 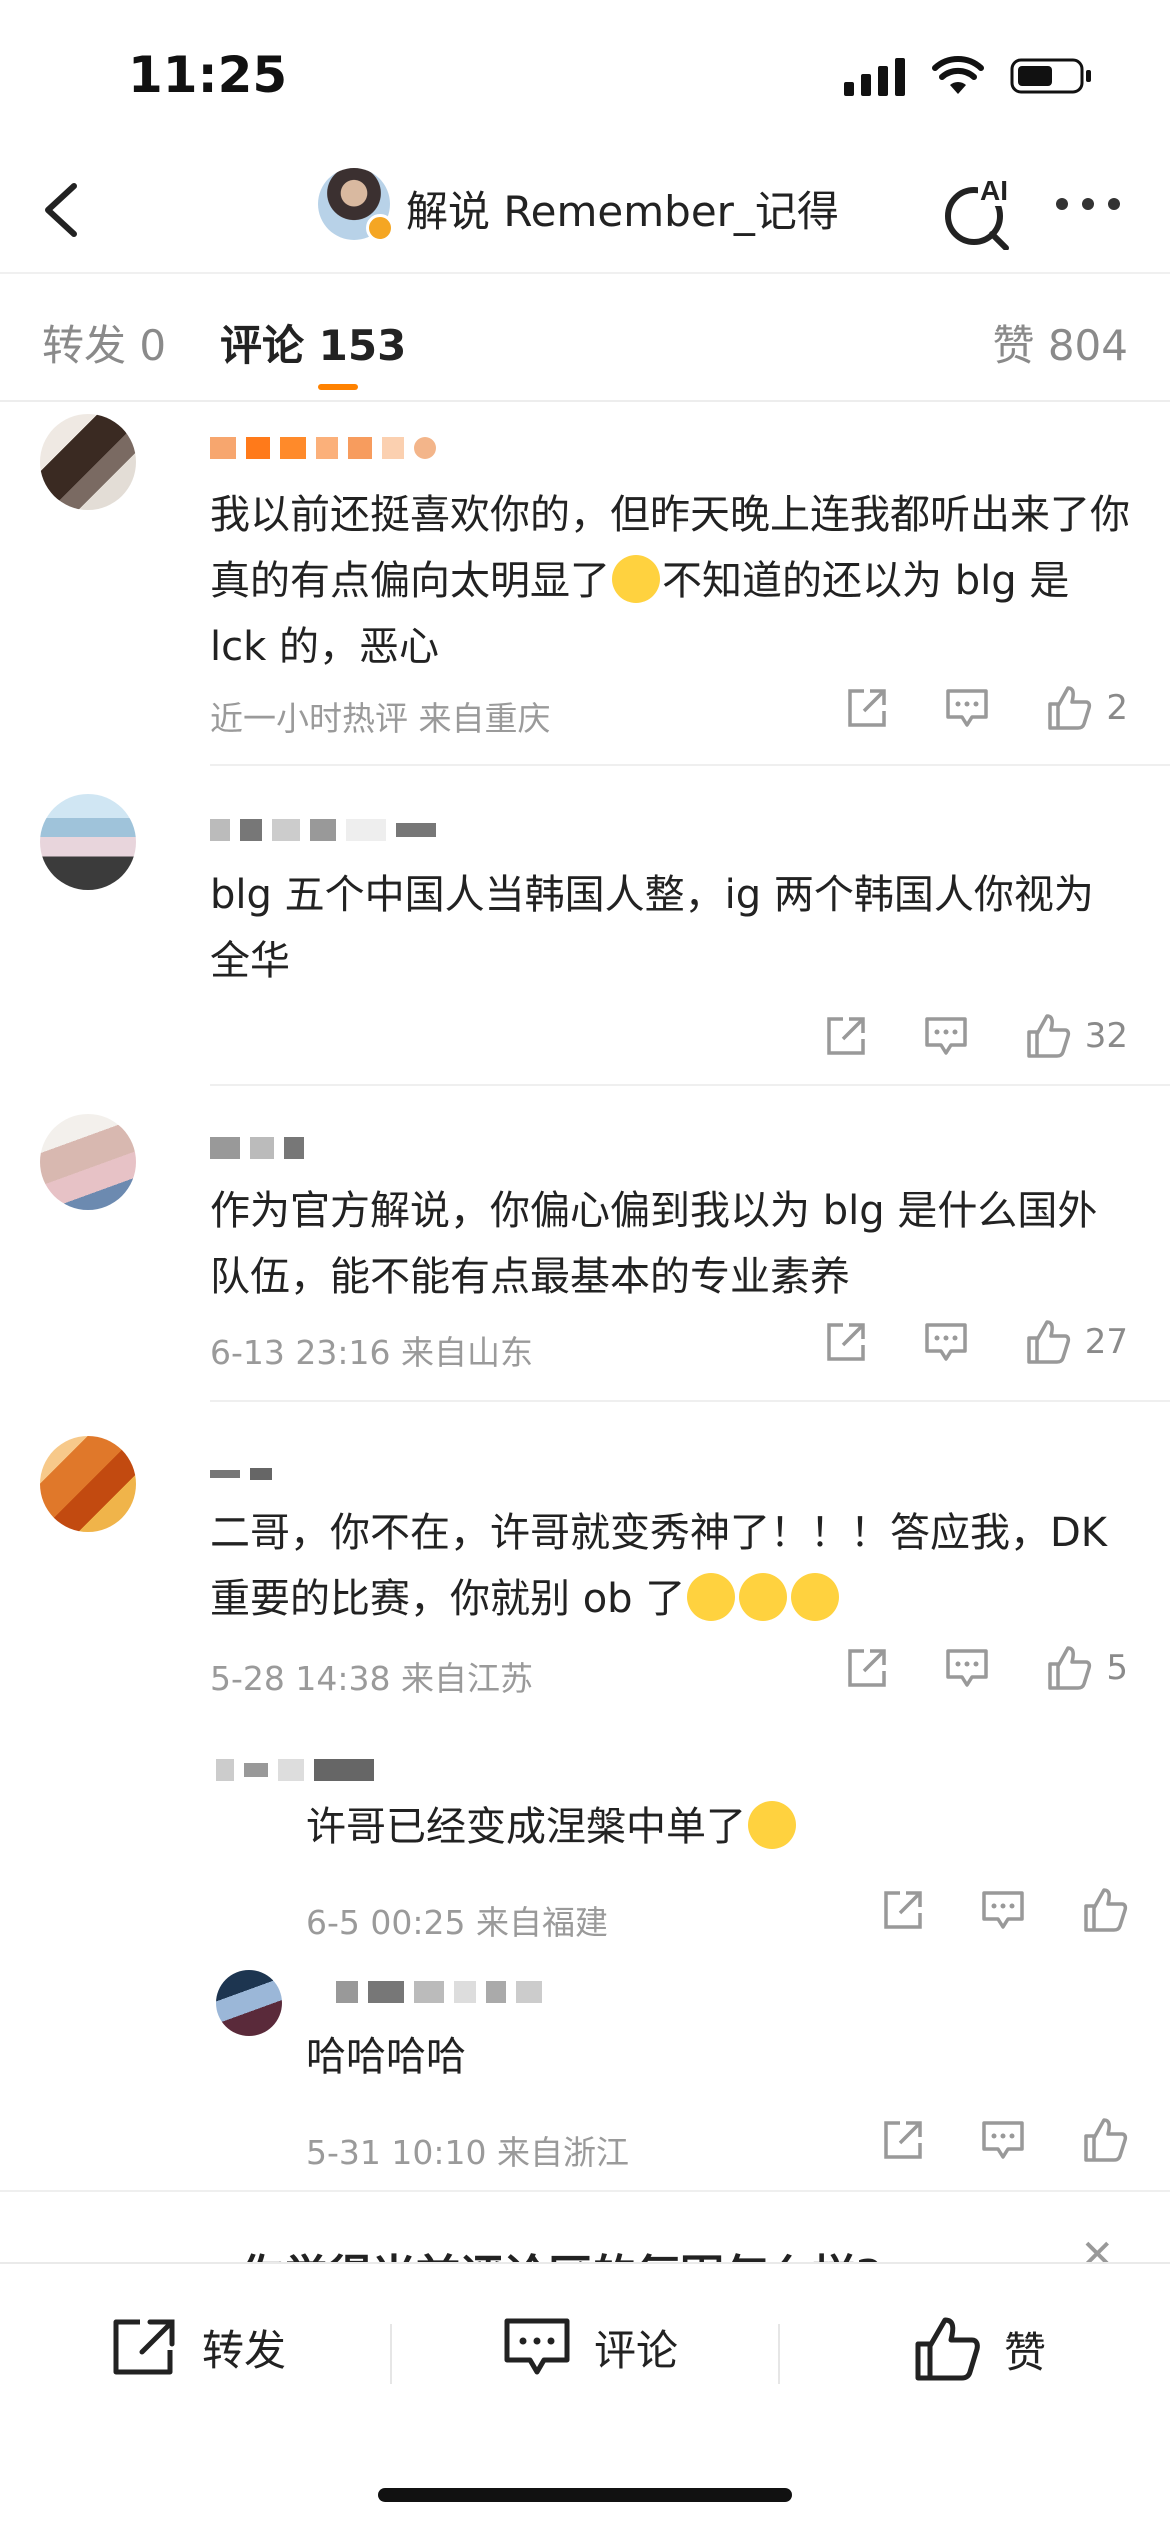 What do you see at coordinates (467, 2152) in the screenshot?
I see `reply-meta: 5-31 10:10 来自浙江` at bounding box center [467, 2152].